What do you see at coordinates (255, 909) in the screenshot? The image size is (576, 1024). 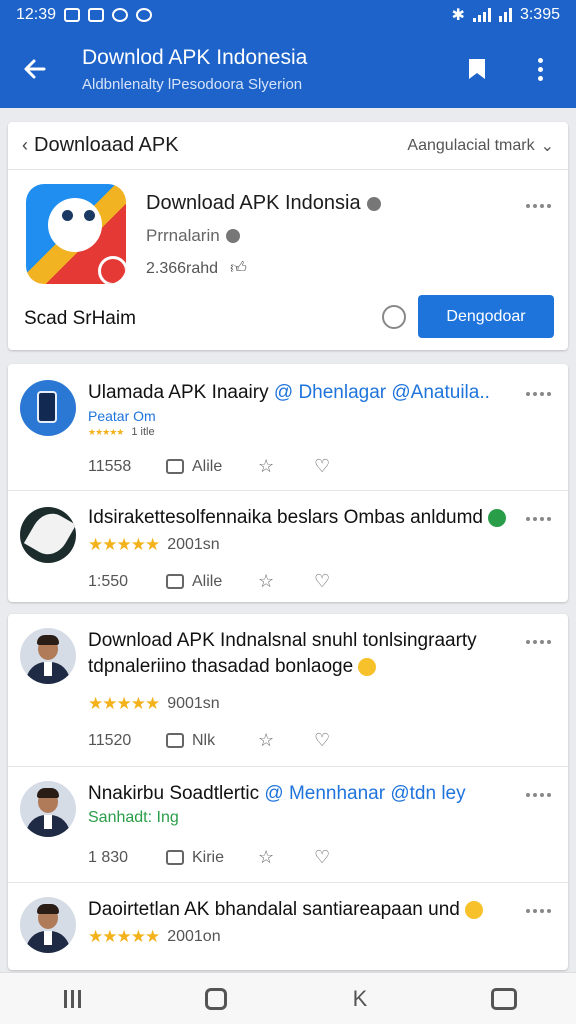 I see `post-title-text: Daoirtetlan AK bhandalal santiareapaan` at bounding box center [255, 909].